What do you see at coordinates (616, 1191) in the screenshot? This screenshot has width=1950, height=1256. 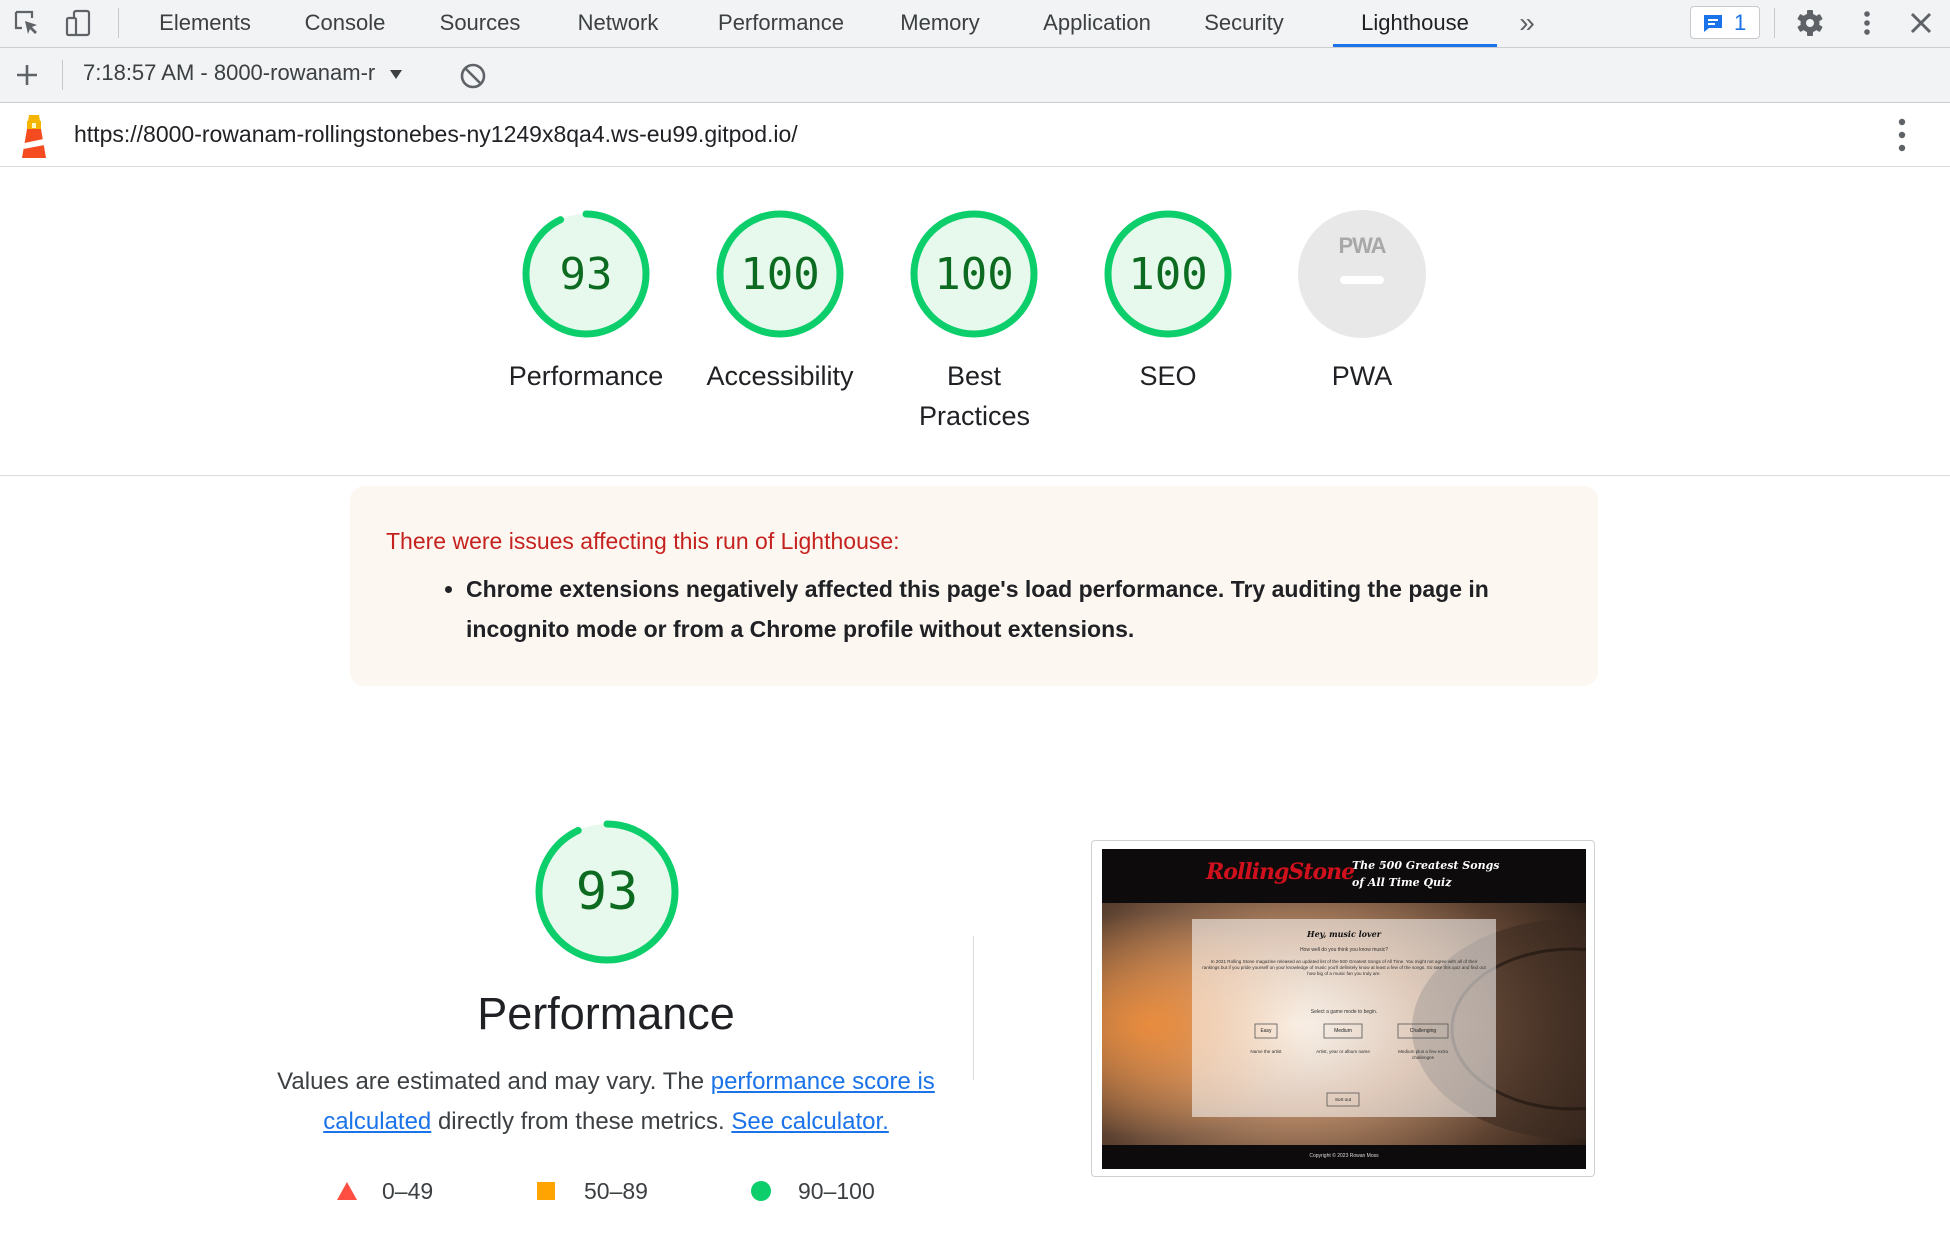 I see `legend-average-label: 50–89` at bounding box center [616, 1191].